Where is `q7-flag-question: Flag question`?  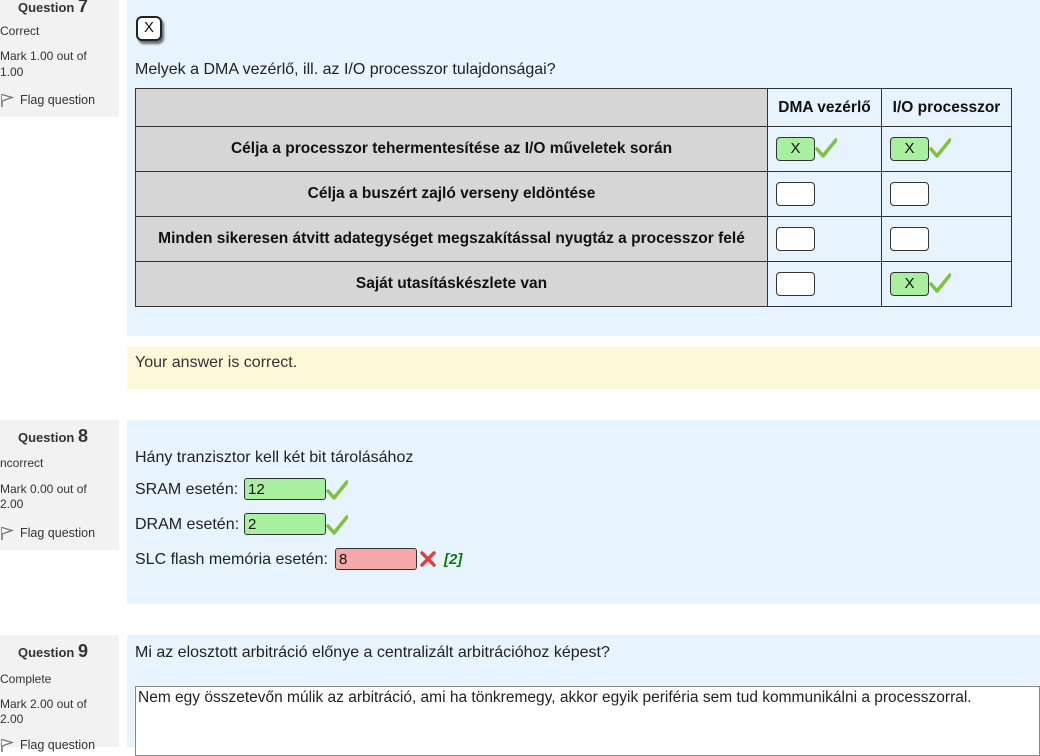 q7-flag-question: Flag question is located at coordinates (47, 100).